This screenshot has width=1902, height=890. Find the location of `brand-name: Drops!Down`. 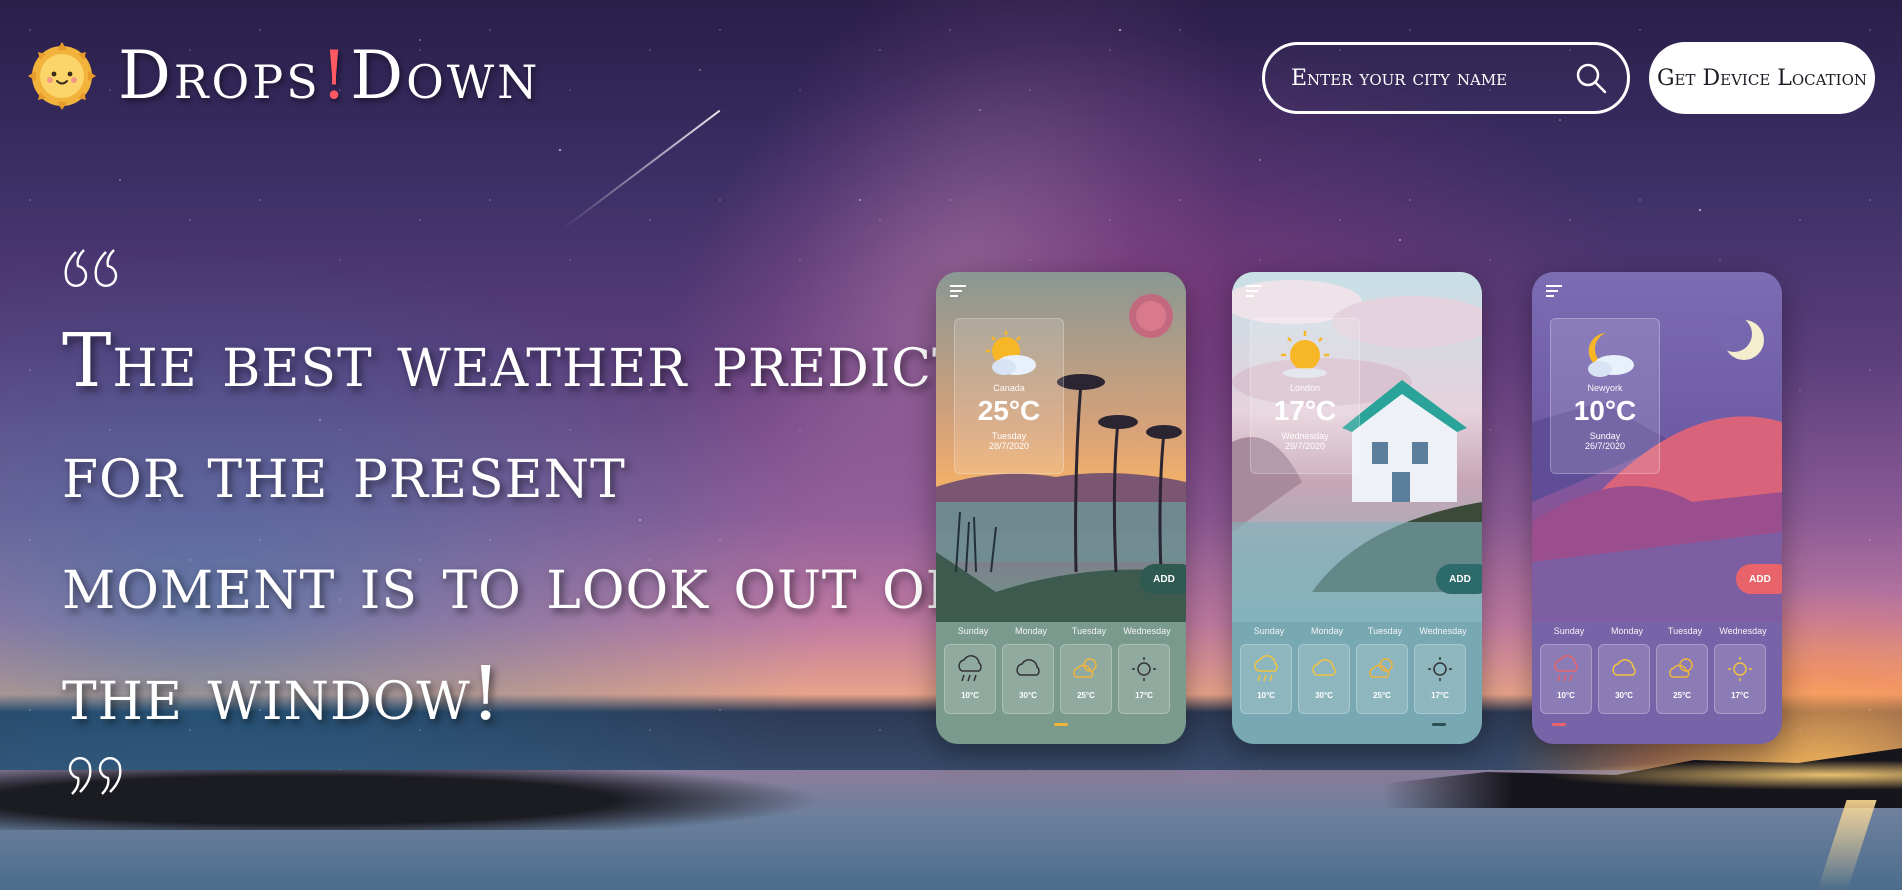

brand-name: Drops!Down is located at coordinates (329, 76).